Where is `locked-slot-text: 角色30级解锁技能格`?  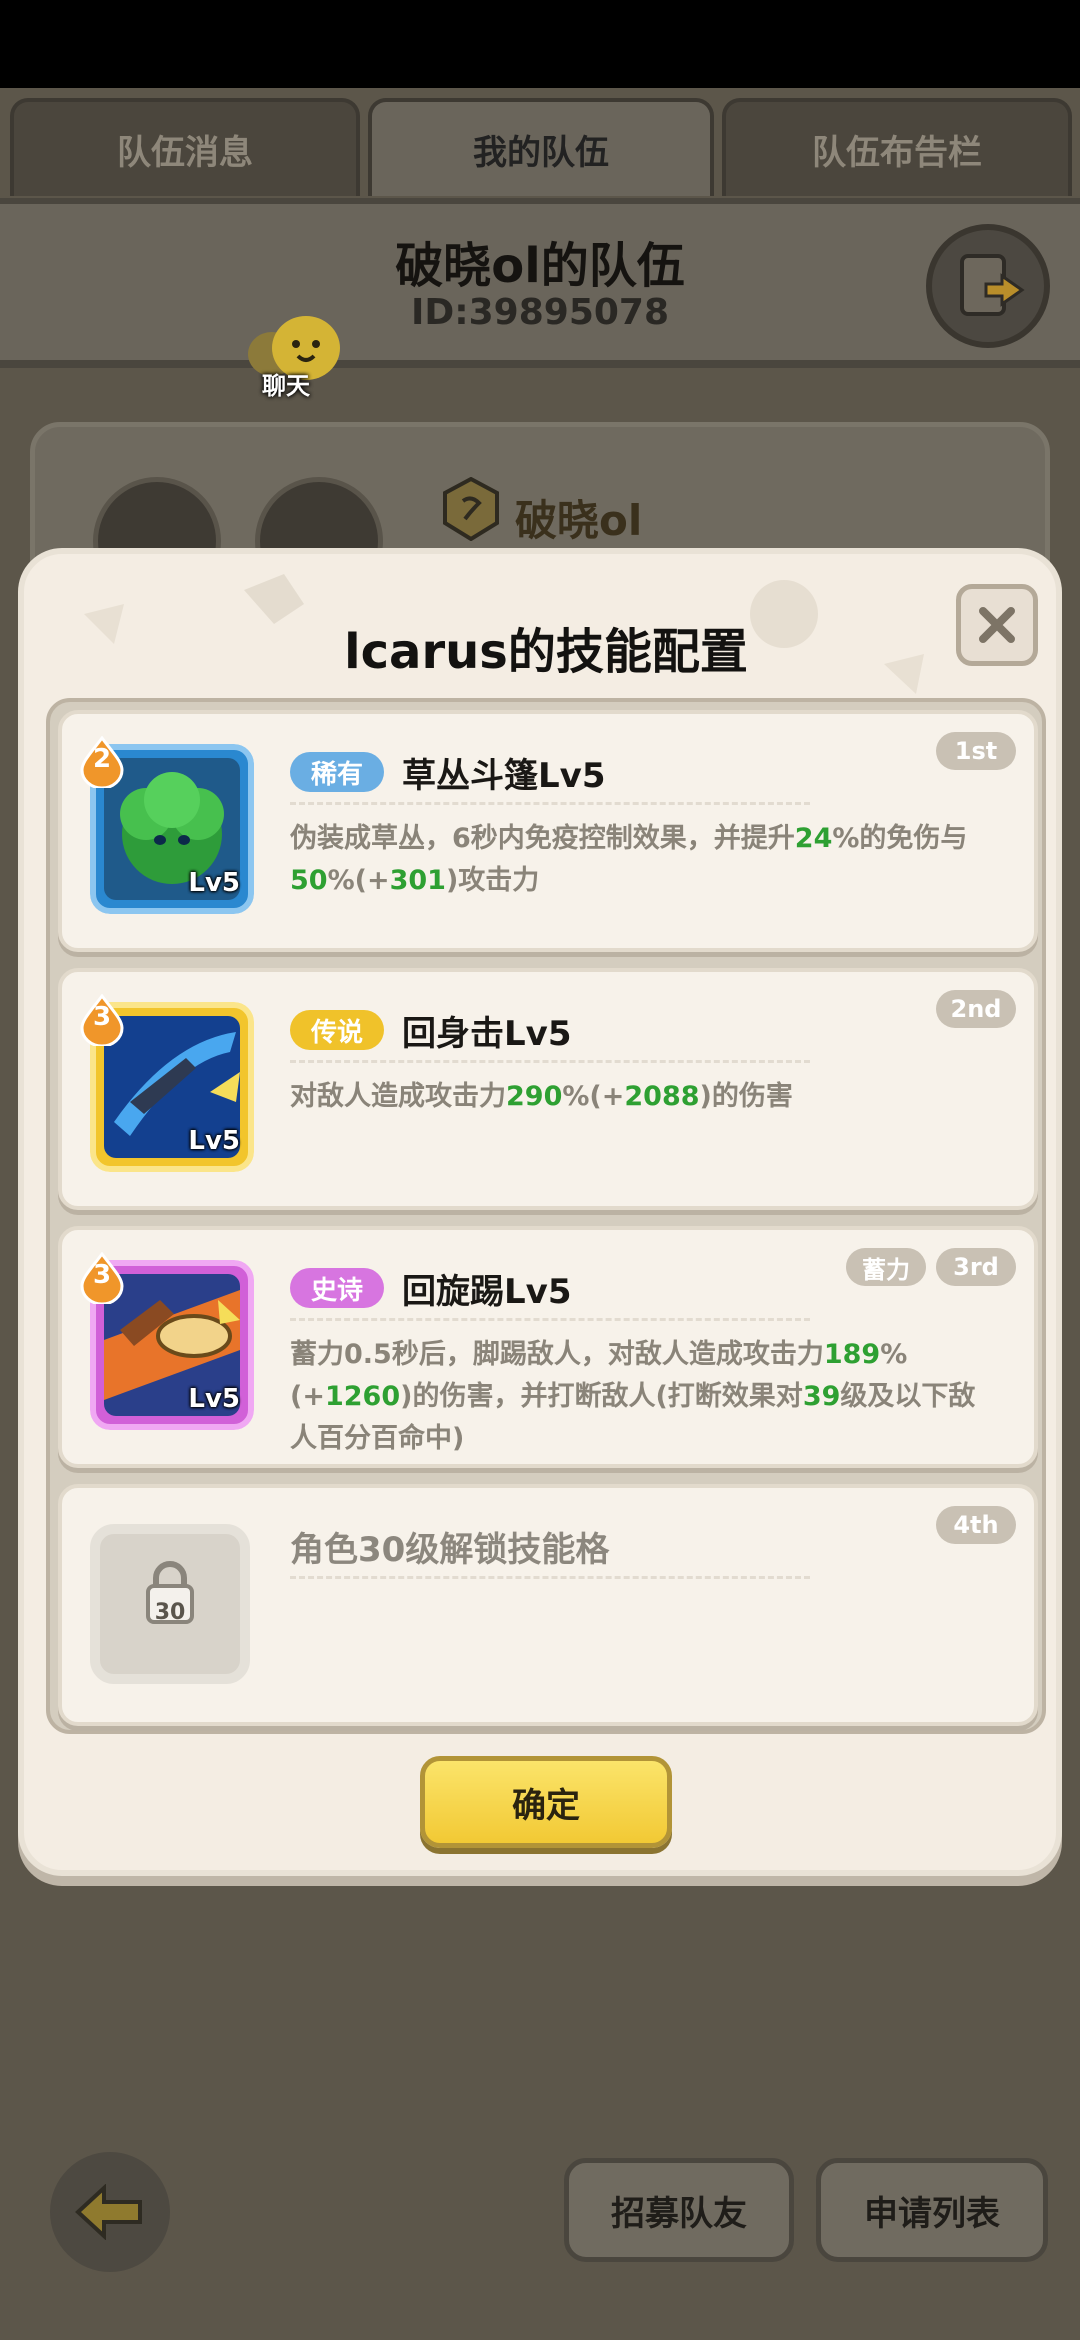
locked-slot-text: 角色30级解锁技能格 is located at coordinates (450, 1550).